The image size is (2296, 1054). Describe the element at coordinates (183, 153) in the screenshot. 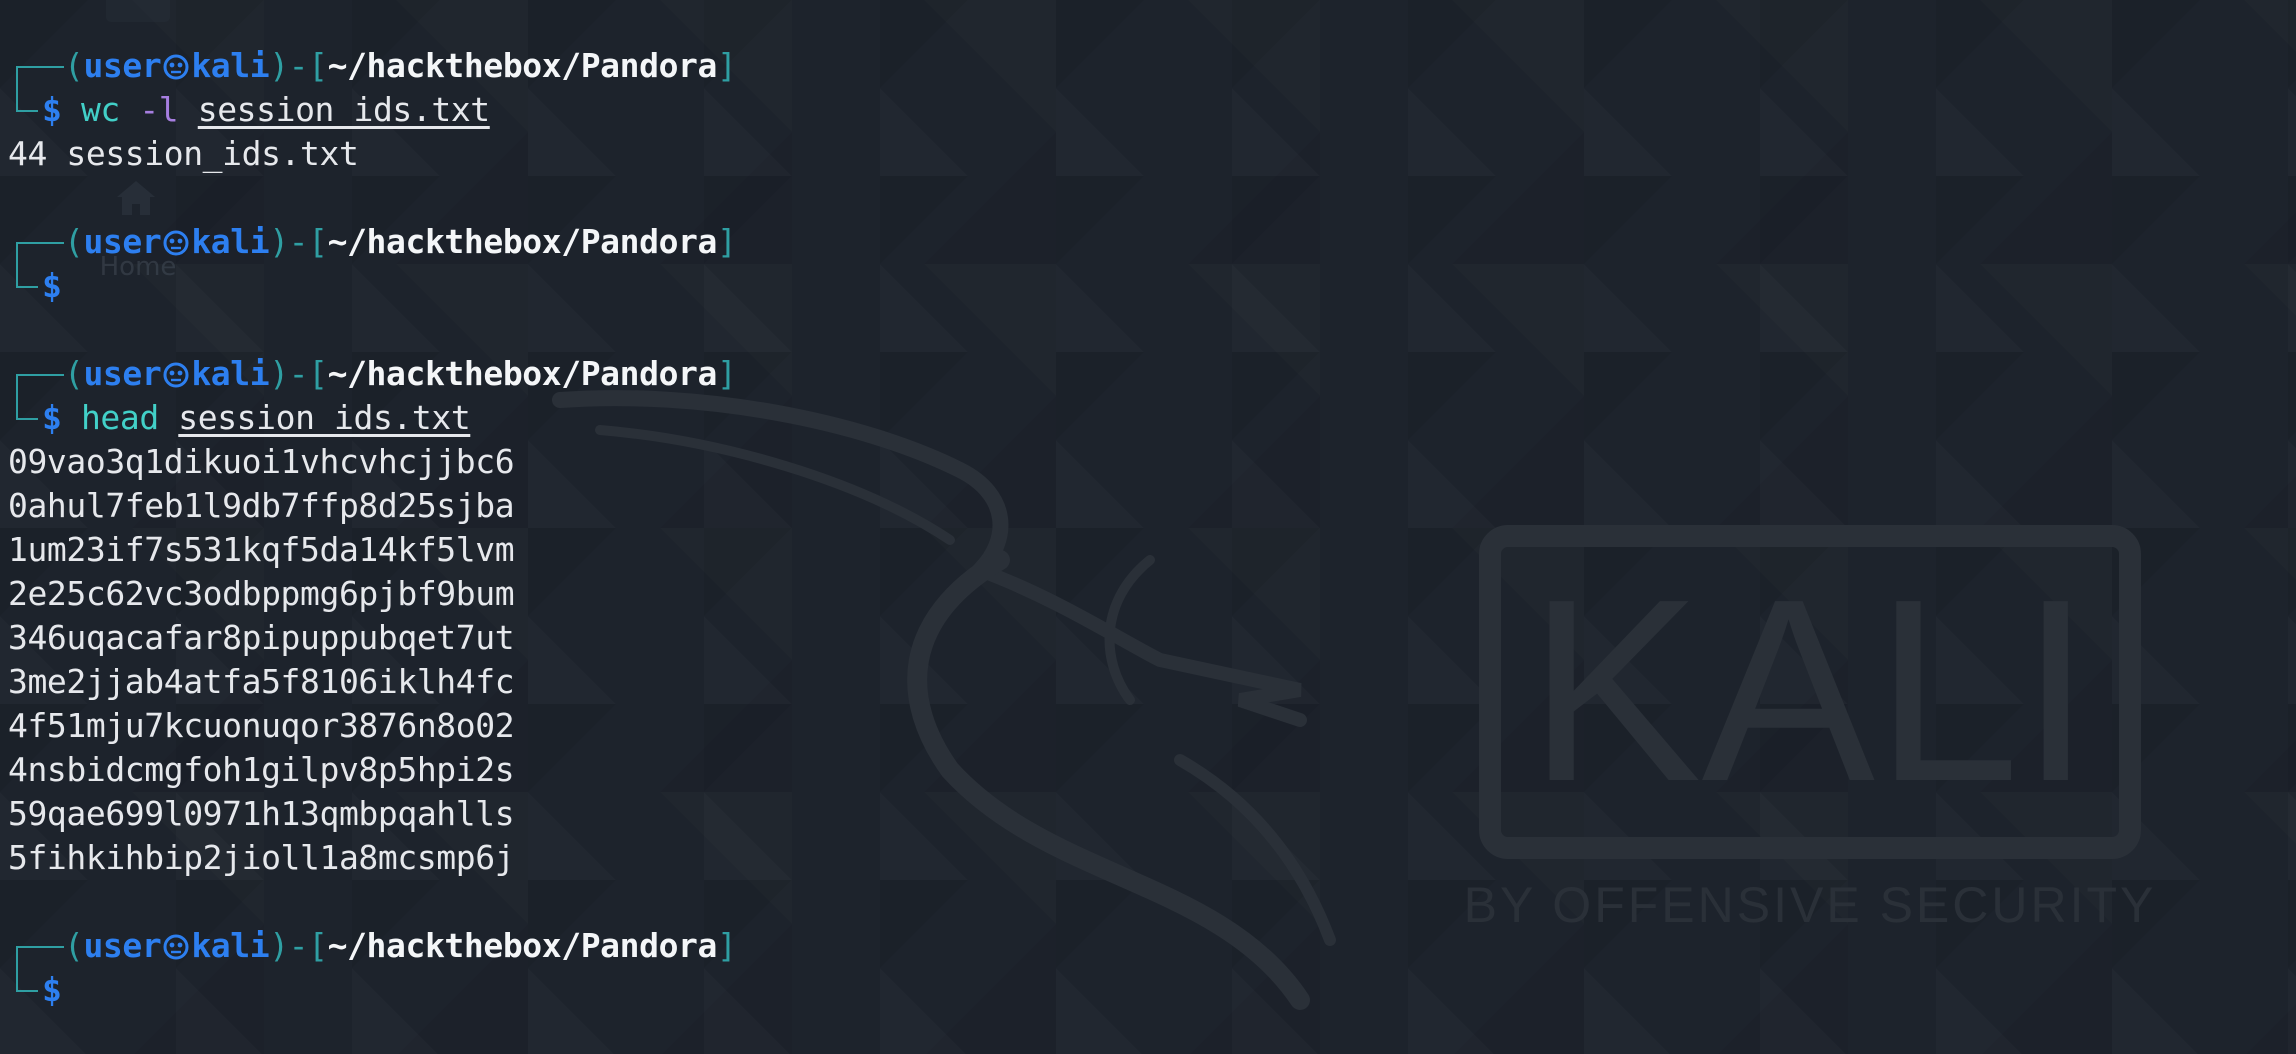

I see `output-line: 44 session_ids.txt` at that location.